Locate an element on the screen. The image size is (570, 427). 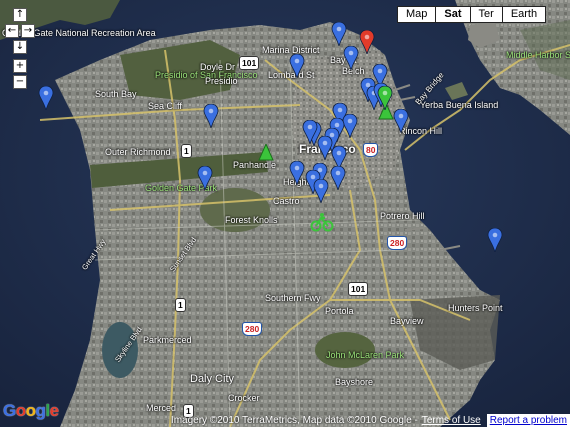
logo-text: Google is located at coordinates (31, 410).